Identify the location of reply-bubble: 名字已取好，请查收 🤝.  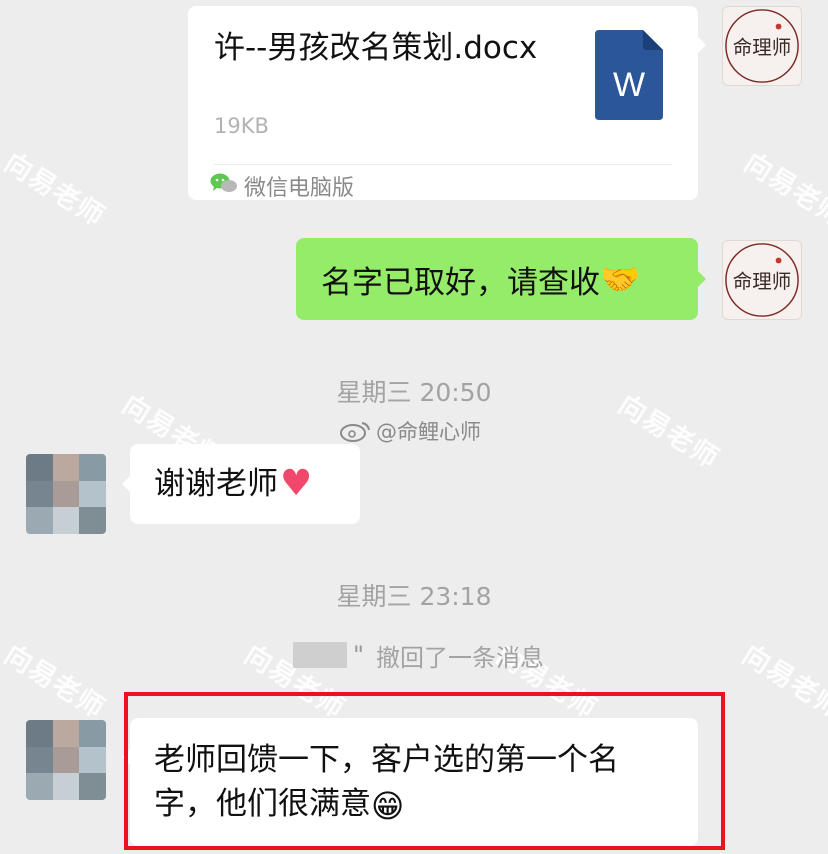
(501, 279).